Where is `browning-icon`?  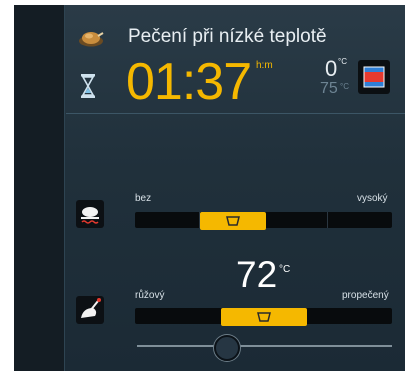
browning-icon is located at coordinates (90, 215).